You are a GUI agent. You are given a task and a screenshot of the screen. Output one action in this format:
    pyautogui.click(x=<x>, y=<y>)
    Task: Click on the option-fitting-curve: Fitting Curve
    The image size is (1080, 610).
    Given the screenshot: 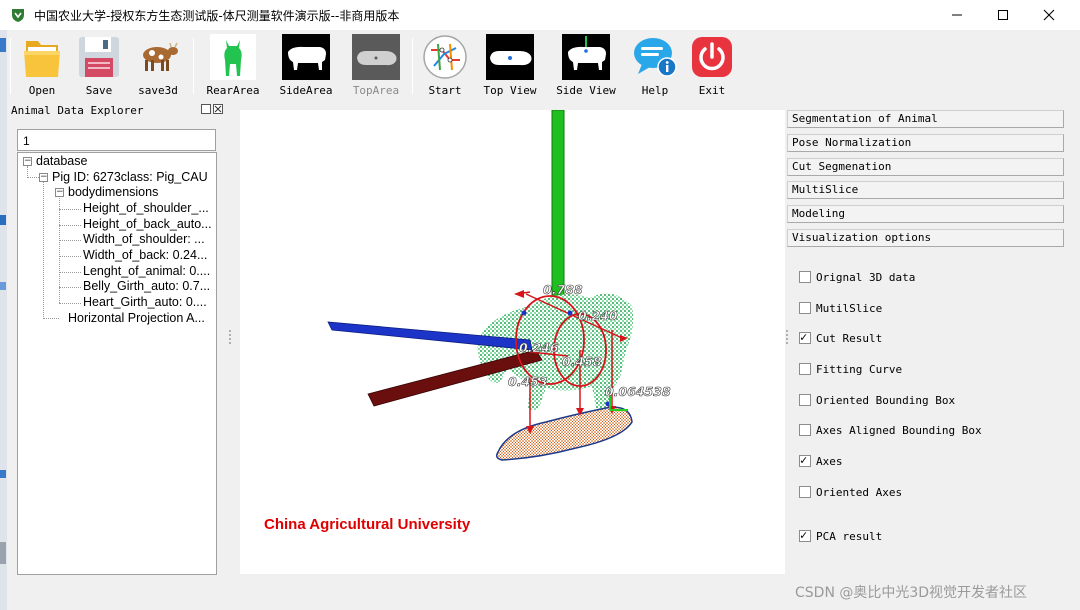 What is the action you would take?
    pyautogui.click(x=850, y=369)
    